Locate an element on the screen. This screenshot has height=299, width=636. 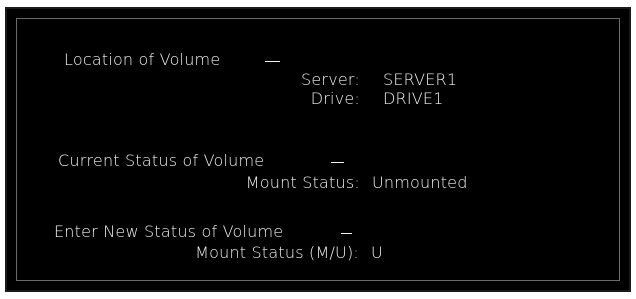
current-mount-label: Mount Status: is located at coordinates (302, 182).